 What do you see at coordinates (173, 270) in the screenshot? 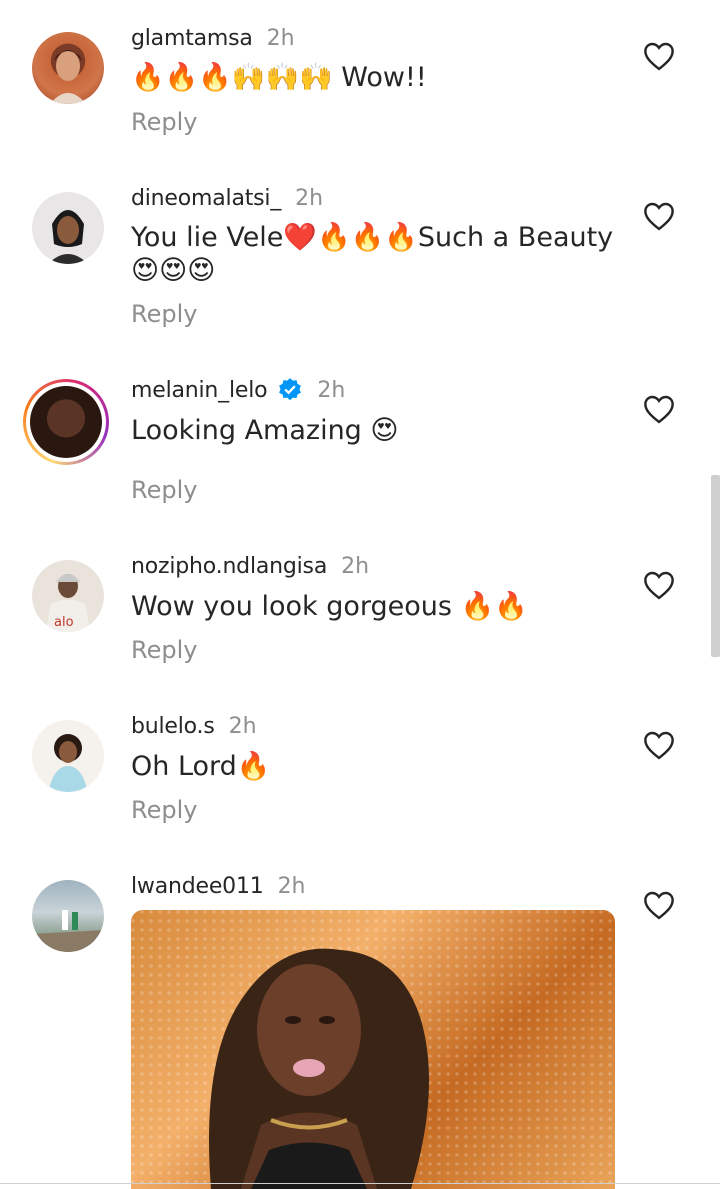
I see `comment-text-line: 😍😍😍` at bounding box center [173, 270].